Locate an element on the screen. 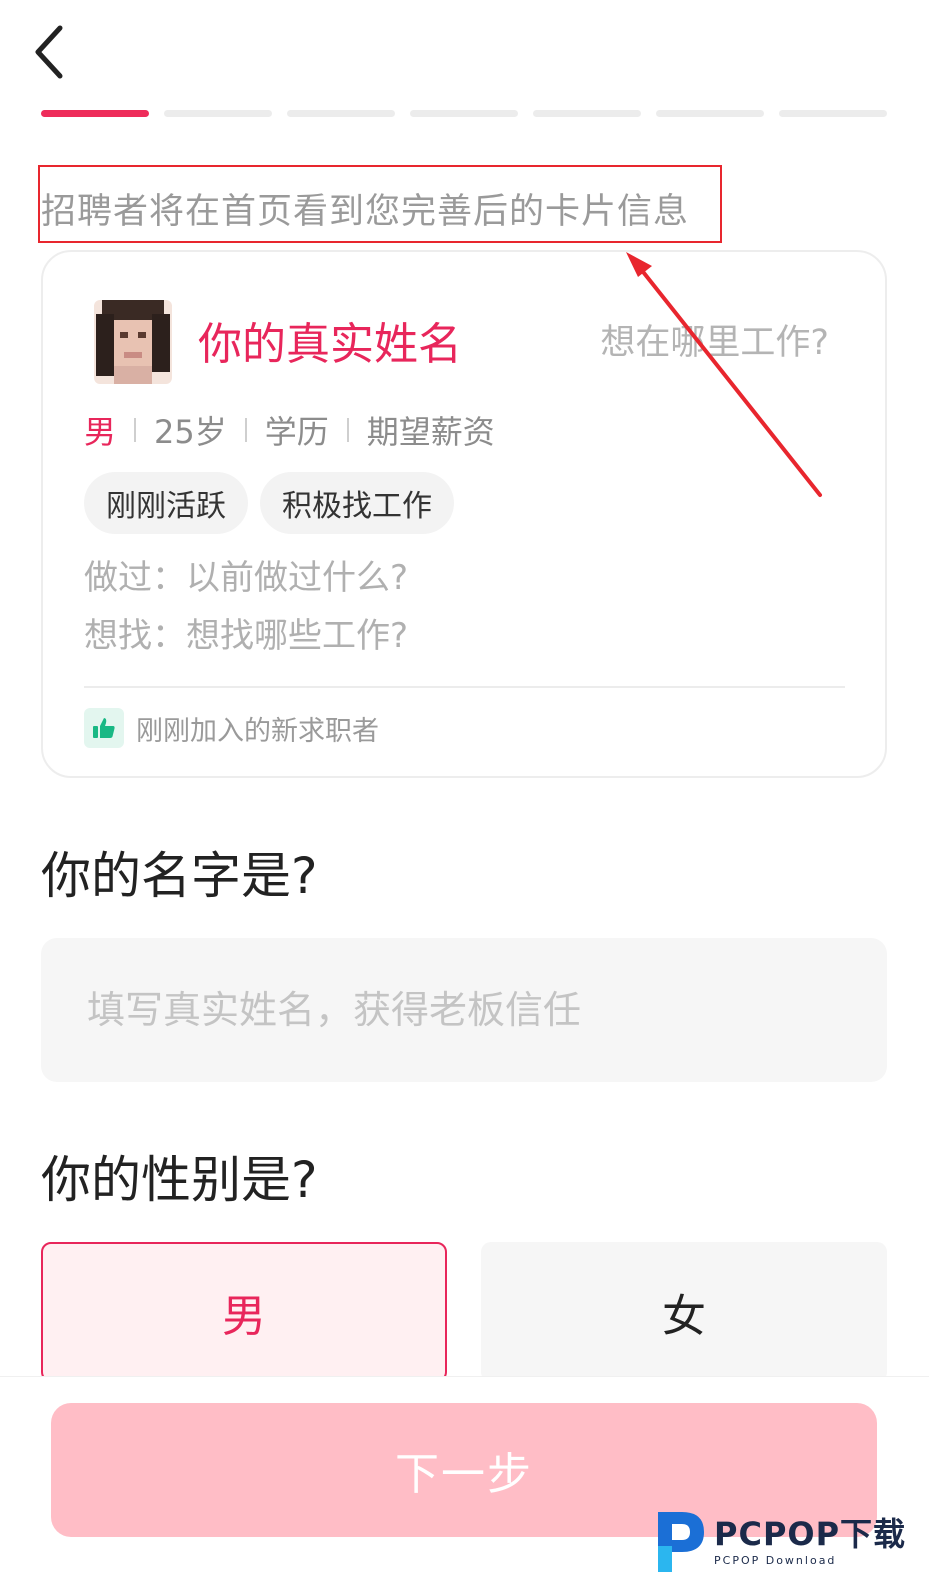  gender-question: 你的性别是? is located at coordinates (179, 1180).